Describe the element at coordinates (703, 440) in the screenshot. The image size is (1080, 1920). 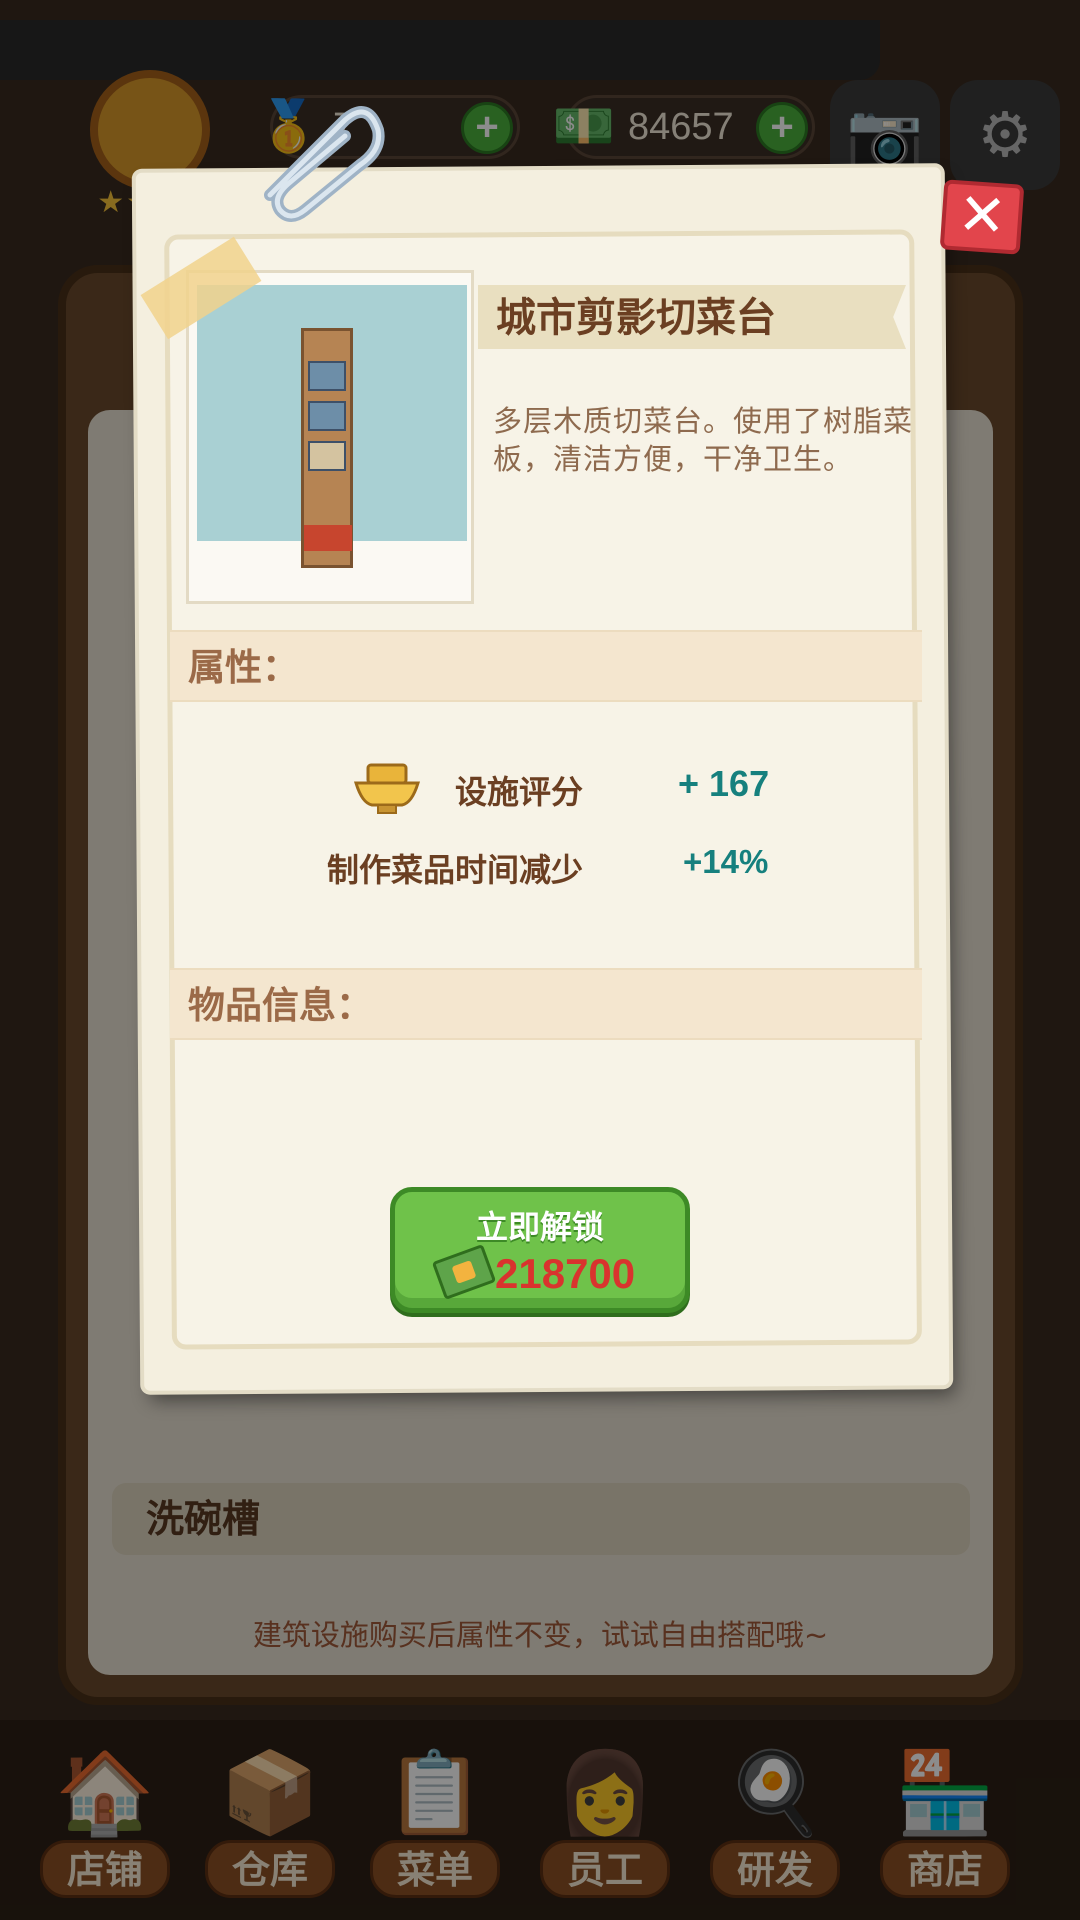
I see `item-description: 多层木质切菜台。使用了树脂菜板，清洁方便，干净卫生。` at that location.